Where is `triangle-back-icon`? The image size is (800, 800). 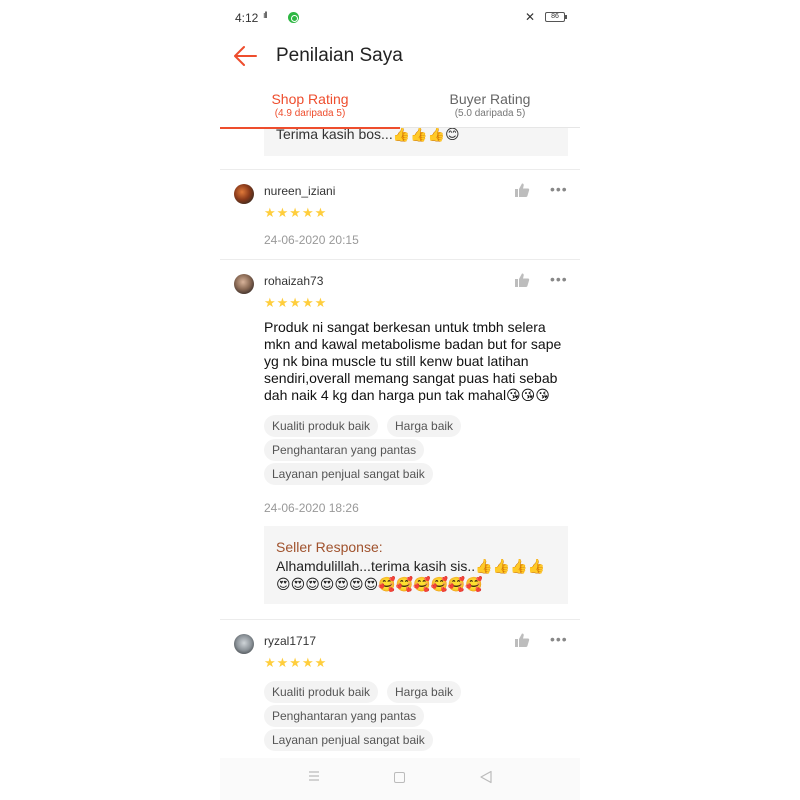
triangle-back-icon is located at coordinates (486, 777).